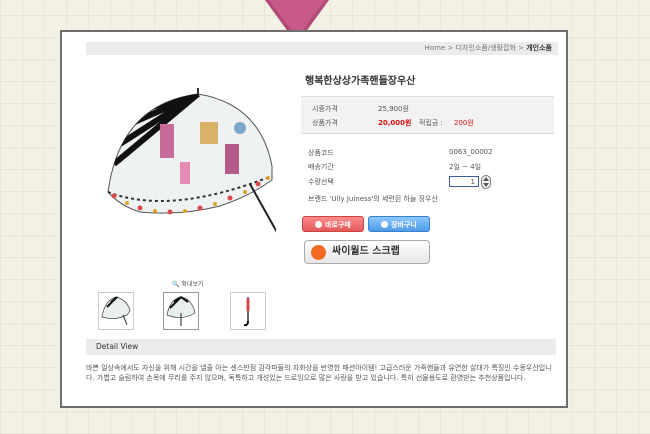  I want to click on brand-description: 브랜드 'Ully Juiness'의 세련된 하늘 장우산, so click(373, 199).